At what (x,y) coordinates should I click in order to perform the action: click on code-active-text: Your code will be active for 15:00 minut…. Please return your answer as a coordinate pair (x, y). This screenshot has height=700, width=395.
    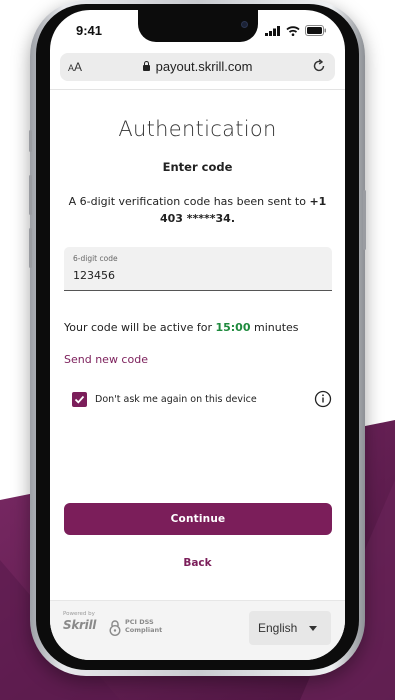
    Looking at the image, I should click on (181, 327).